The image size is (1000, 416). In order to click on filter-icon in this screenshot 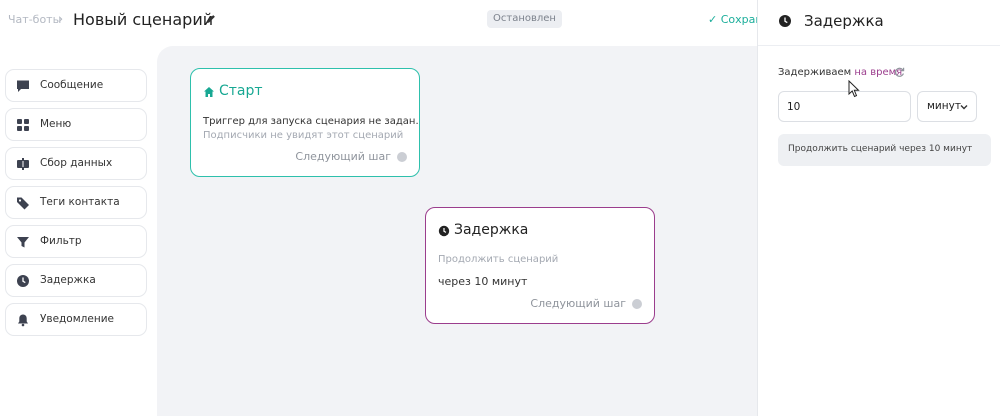, I will do `click(23, 242)`.